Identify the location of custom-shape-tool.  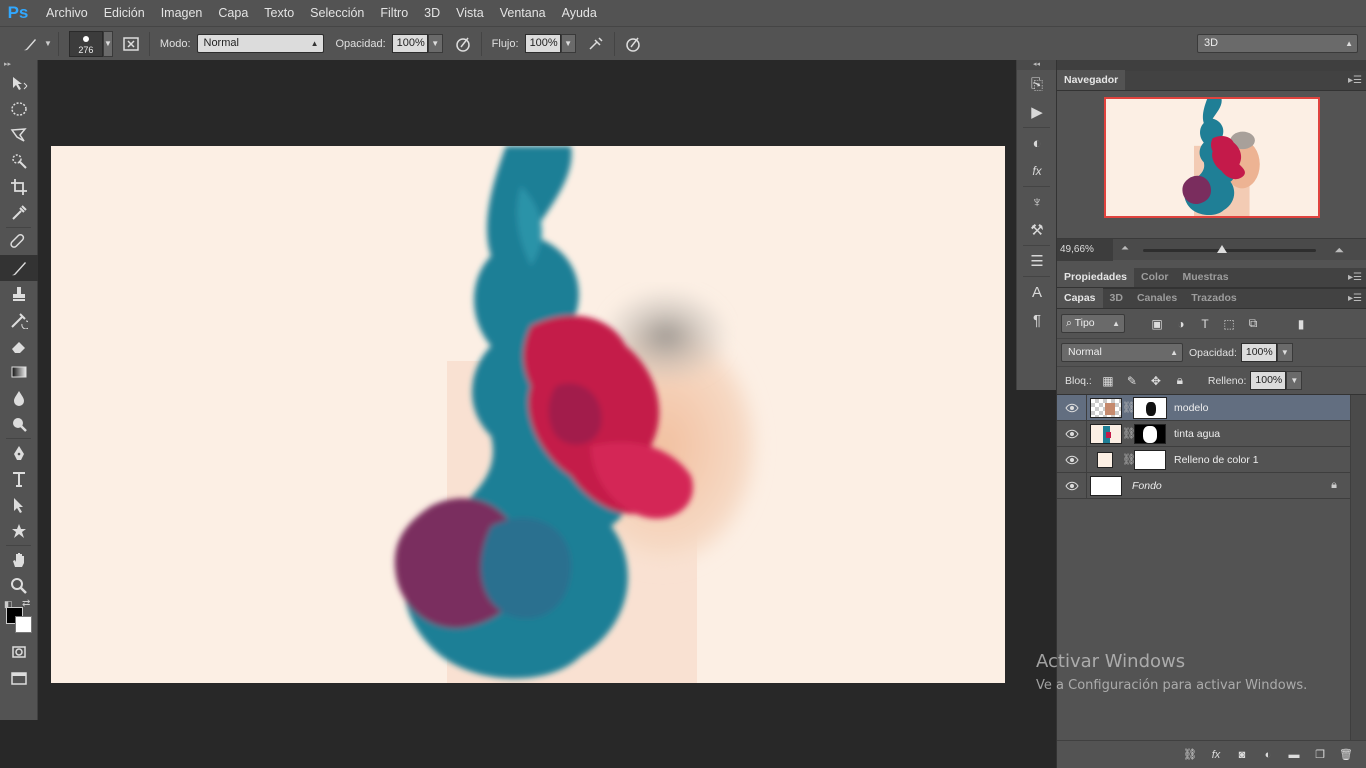
(19, 531).